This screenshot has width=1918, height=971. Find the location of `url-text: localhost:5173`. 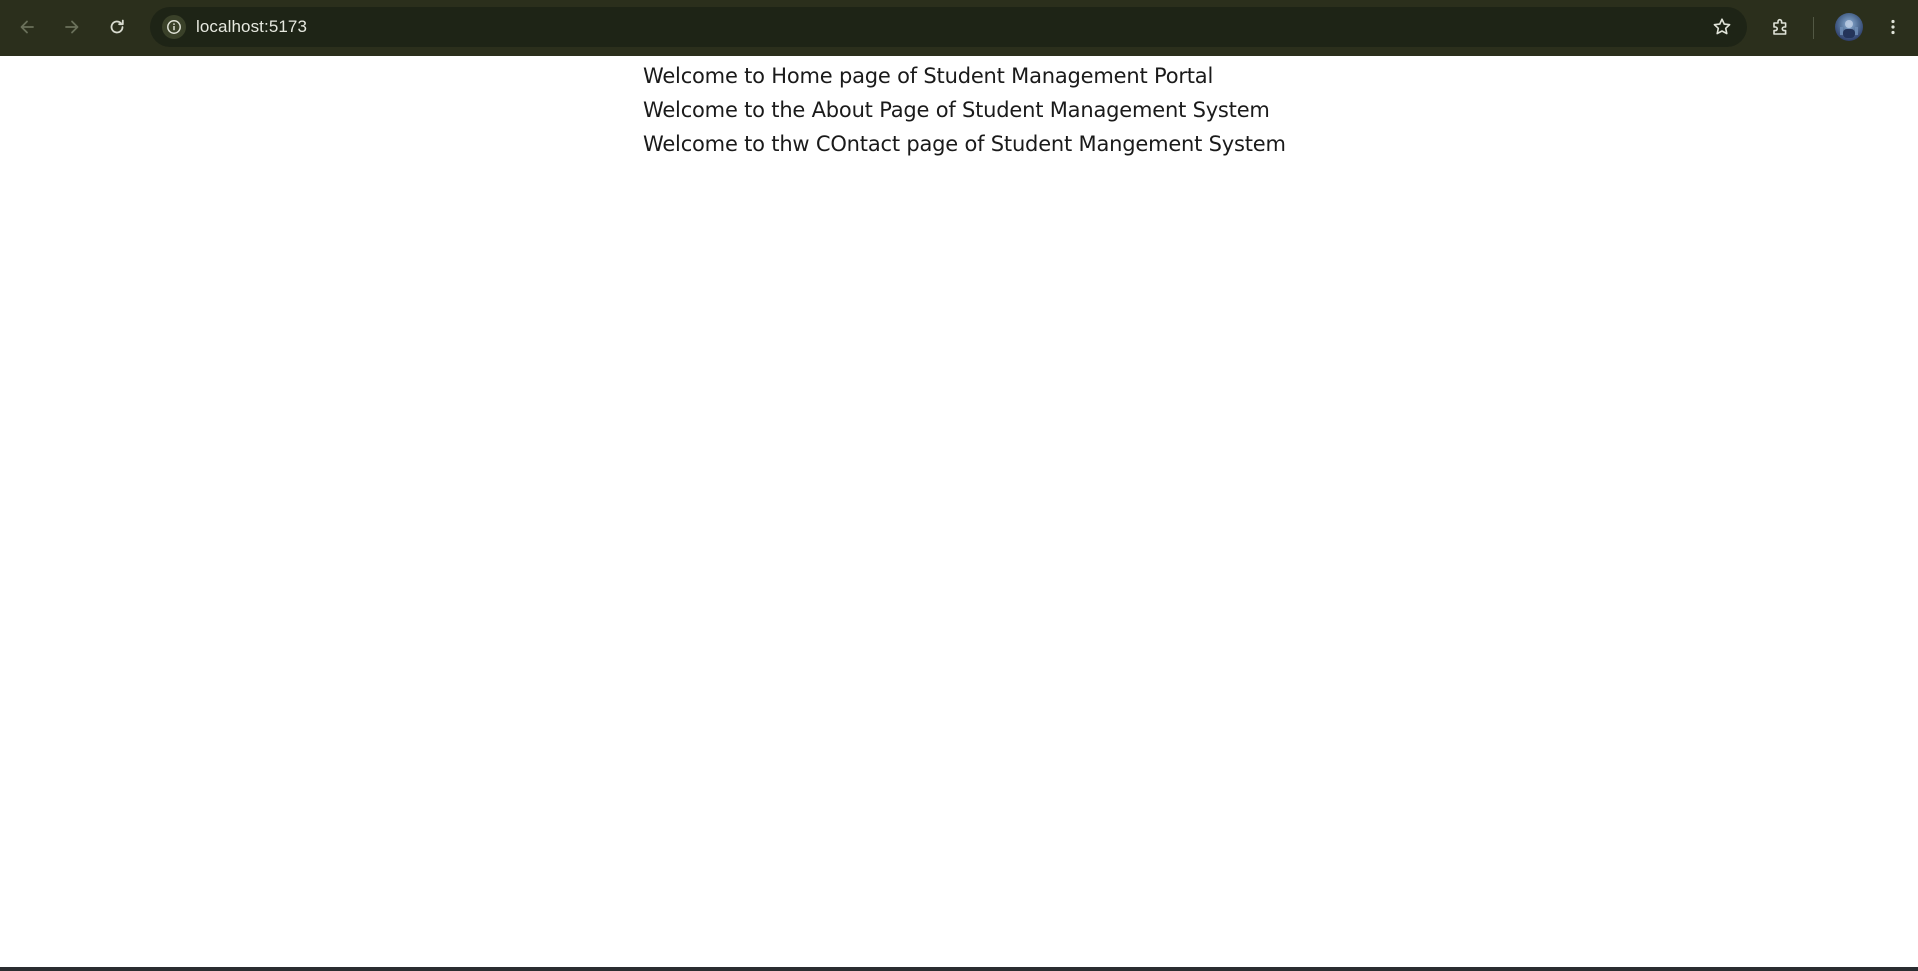

url-text: localhost:5173 is located at coordinates (251, 27).